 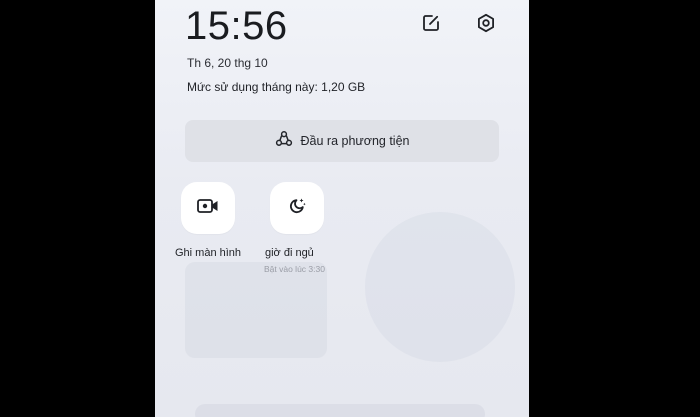 What do you see at coordinates (289, 253) in the screenshot?
I see `bedtime-label: giờ đi ngủ` at bounding box center [289, 253].